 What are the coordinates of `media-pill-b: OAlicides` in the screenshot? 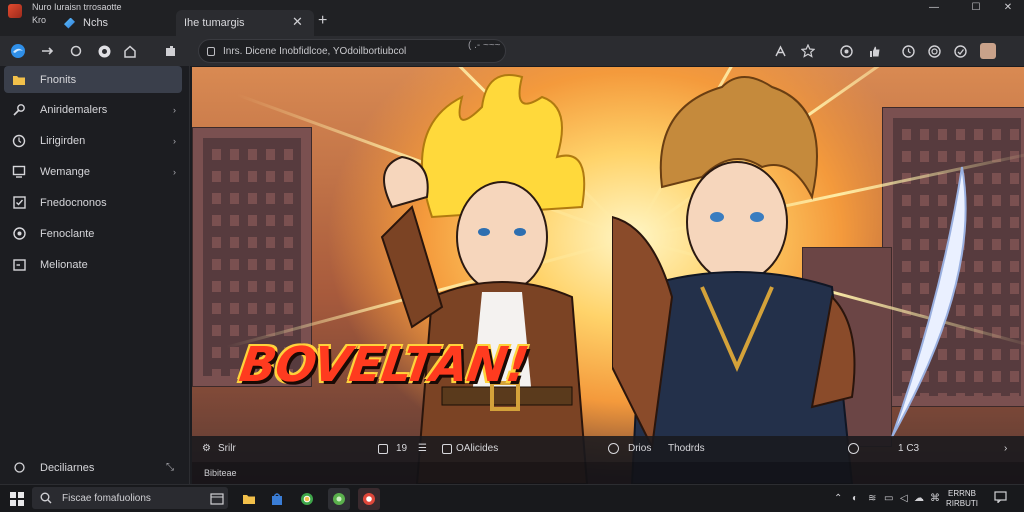 It's located at (477, 448).